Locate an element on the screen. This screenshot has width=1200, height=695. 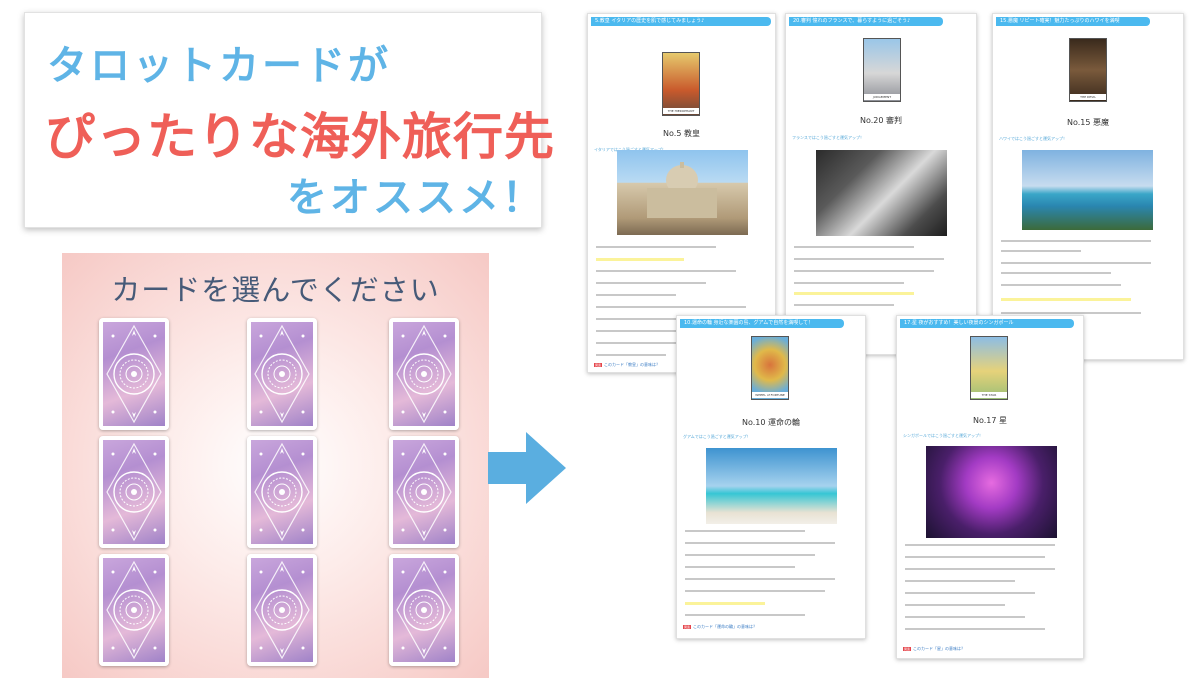
card-meaning-link-text: このカード「教皇」の意味は？ is located at coordinates (632, 364).